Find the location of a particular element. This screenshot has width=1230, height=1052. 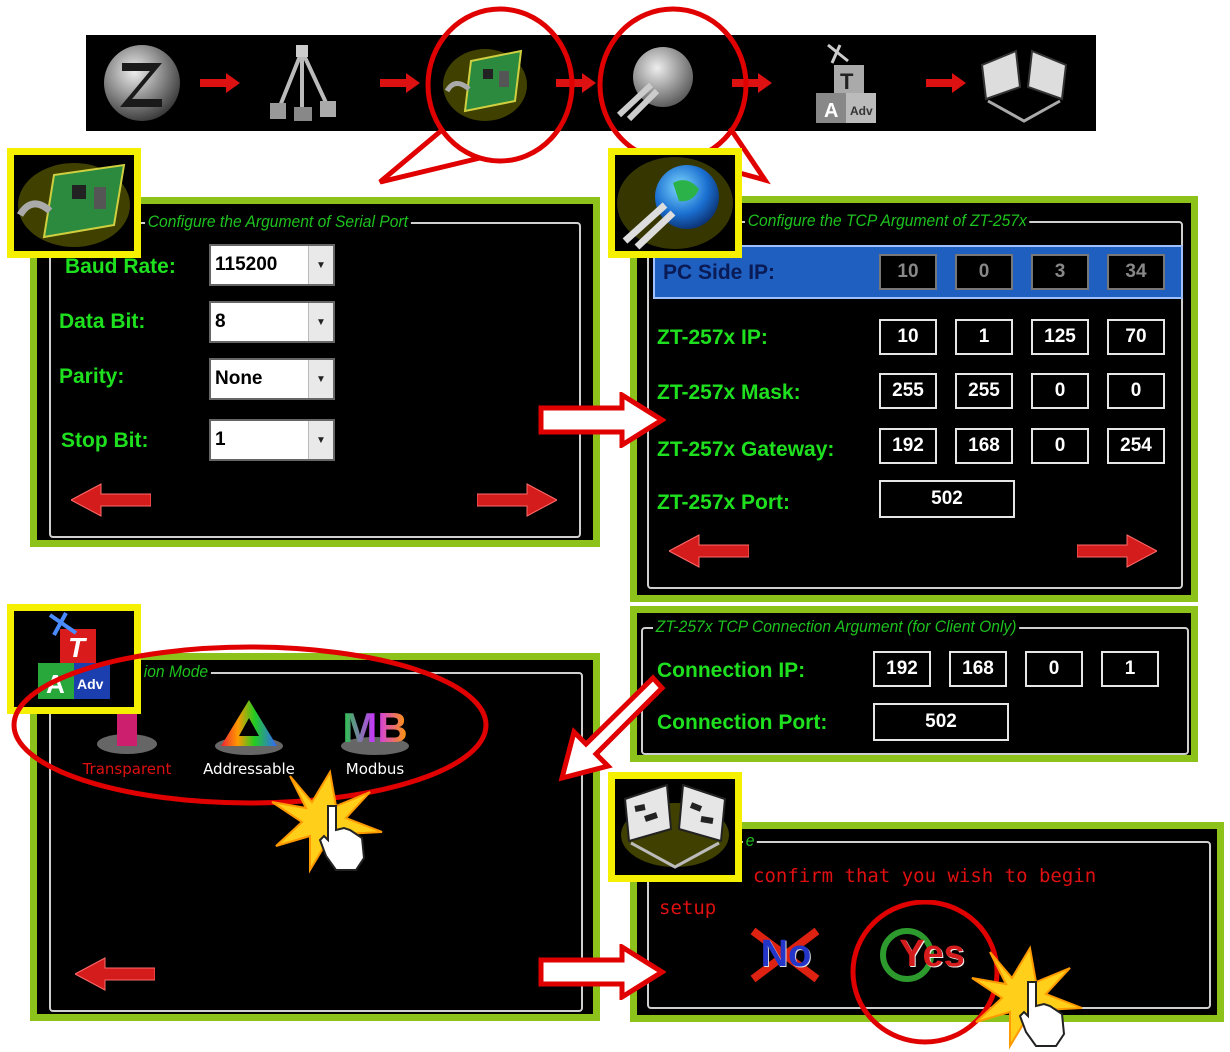

cables-icon is located at coordinates (302, 83).